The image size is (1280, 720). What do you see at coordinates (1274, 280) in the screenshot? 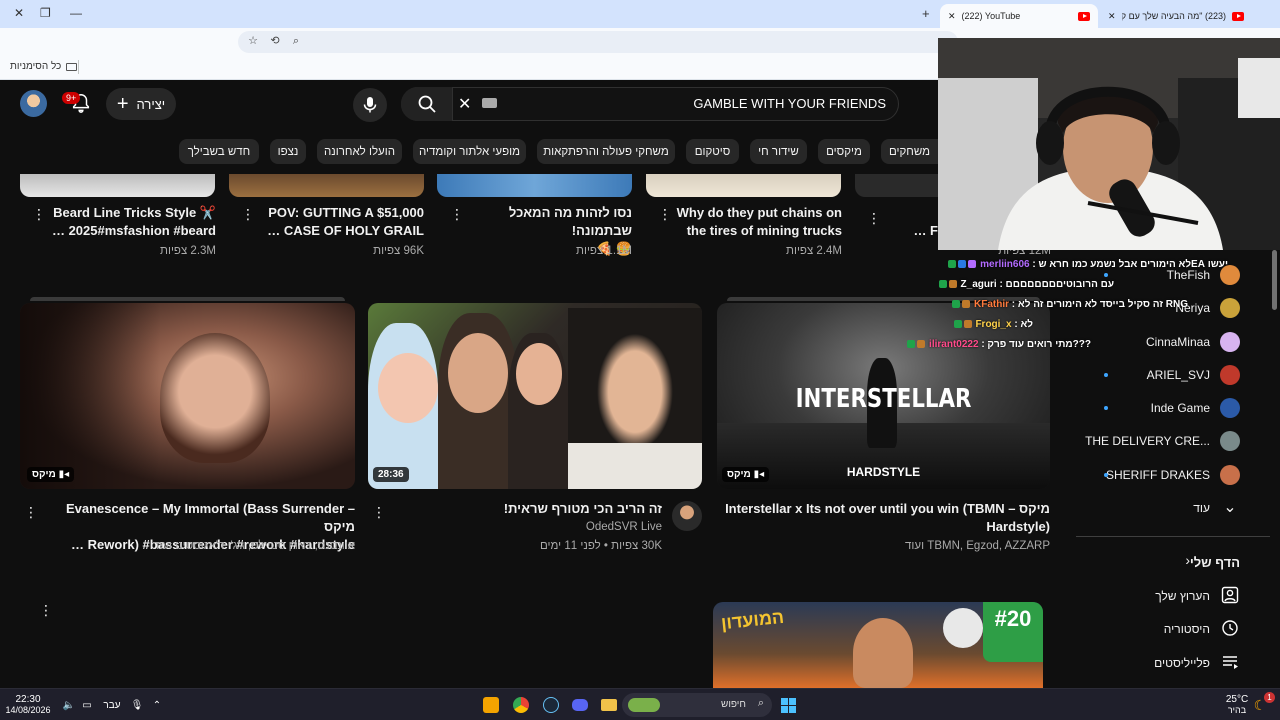
I see `sidebar-scrollbar` at bounding box center [1274, 280].